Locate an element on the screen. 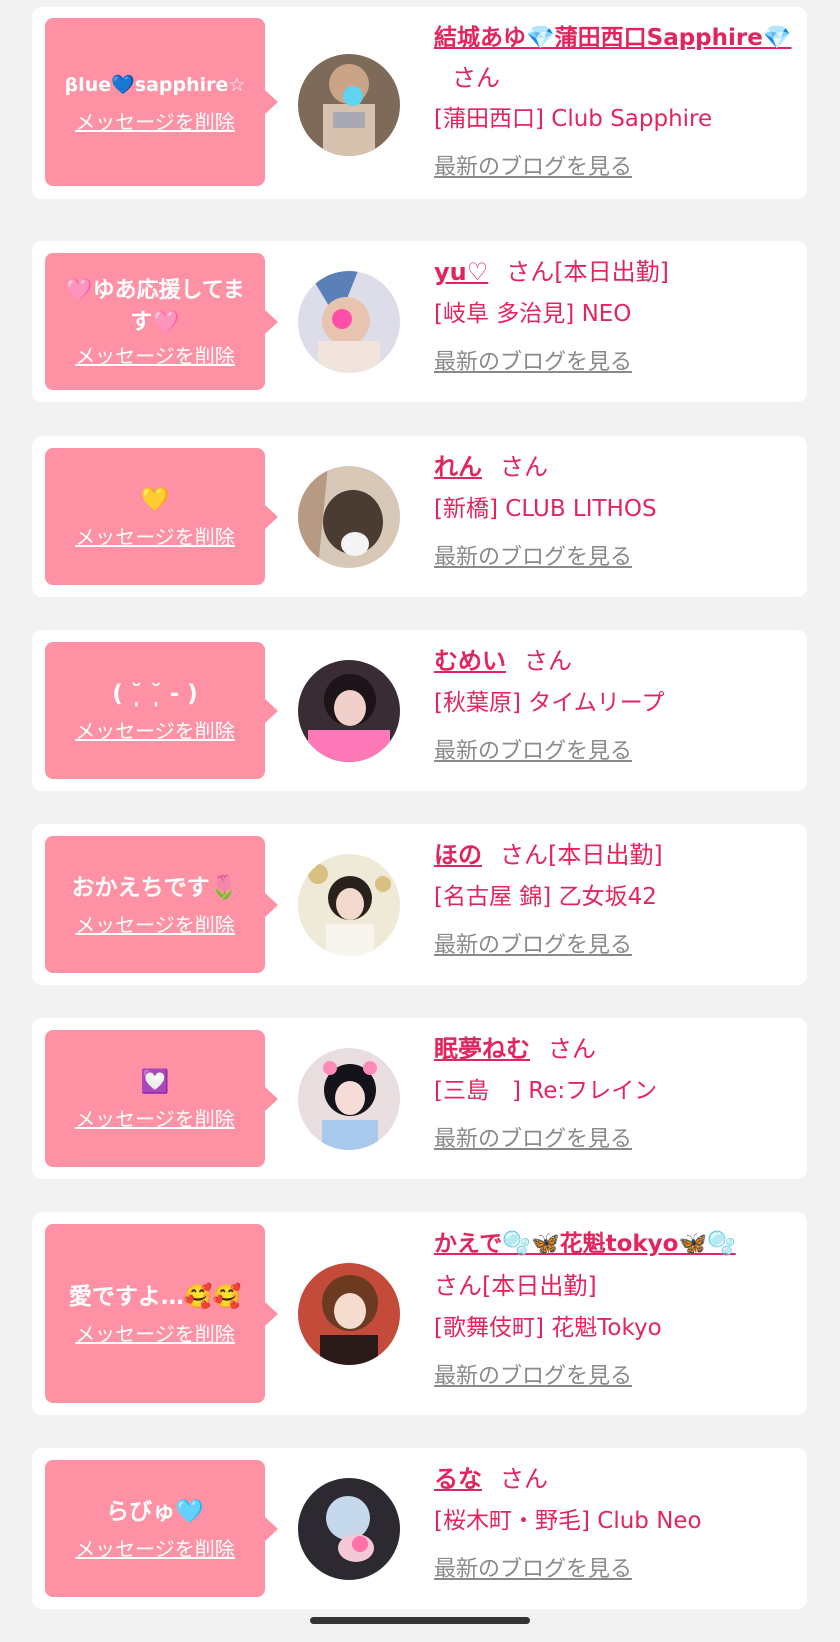  message-bubble: 愛ですよ…🥰🥰 メッセージを削除 is located at coordinates (161, 1313).